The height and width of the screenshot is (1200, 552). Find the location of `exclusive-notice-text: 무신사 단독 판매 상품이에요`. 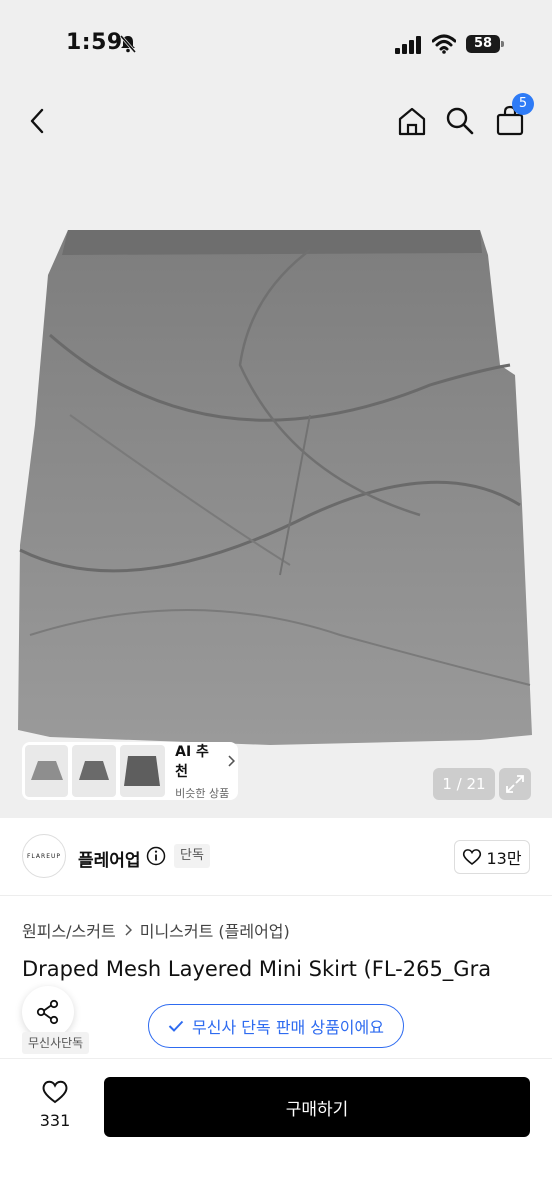

exclusive-notice-text: 무신사 단독 판매 상품이에요 is located at coordinates (288, 1027).